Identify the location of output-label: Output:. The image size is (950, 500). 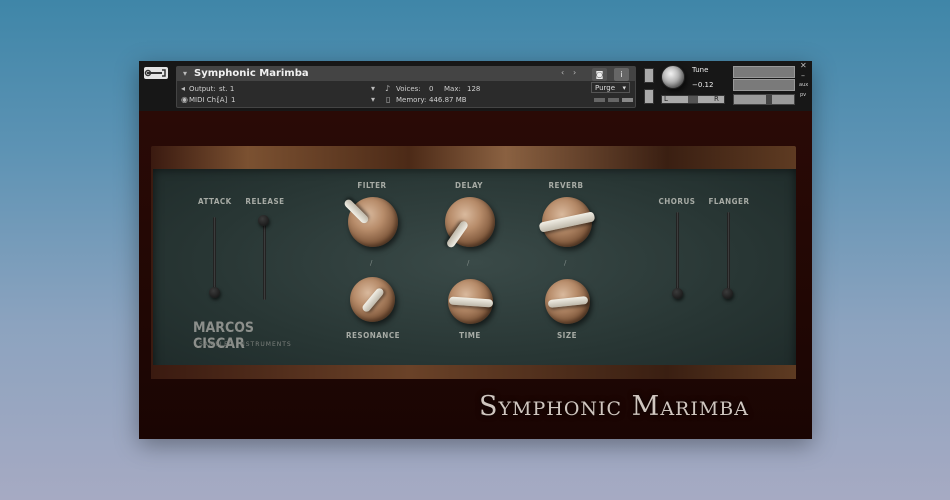
(202, 89).